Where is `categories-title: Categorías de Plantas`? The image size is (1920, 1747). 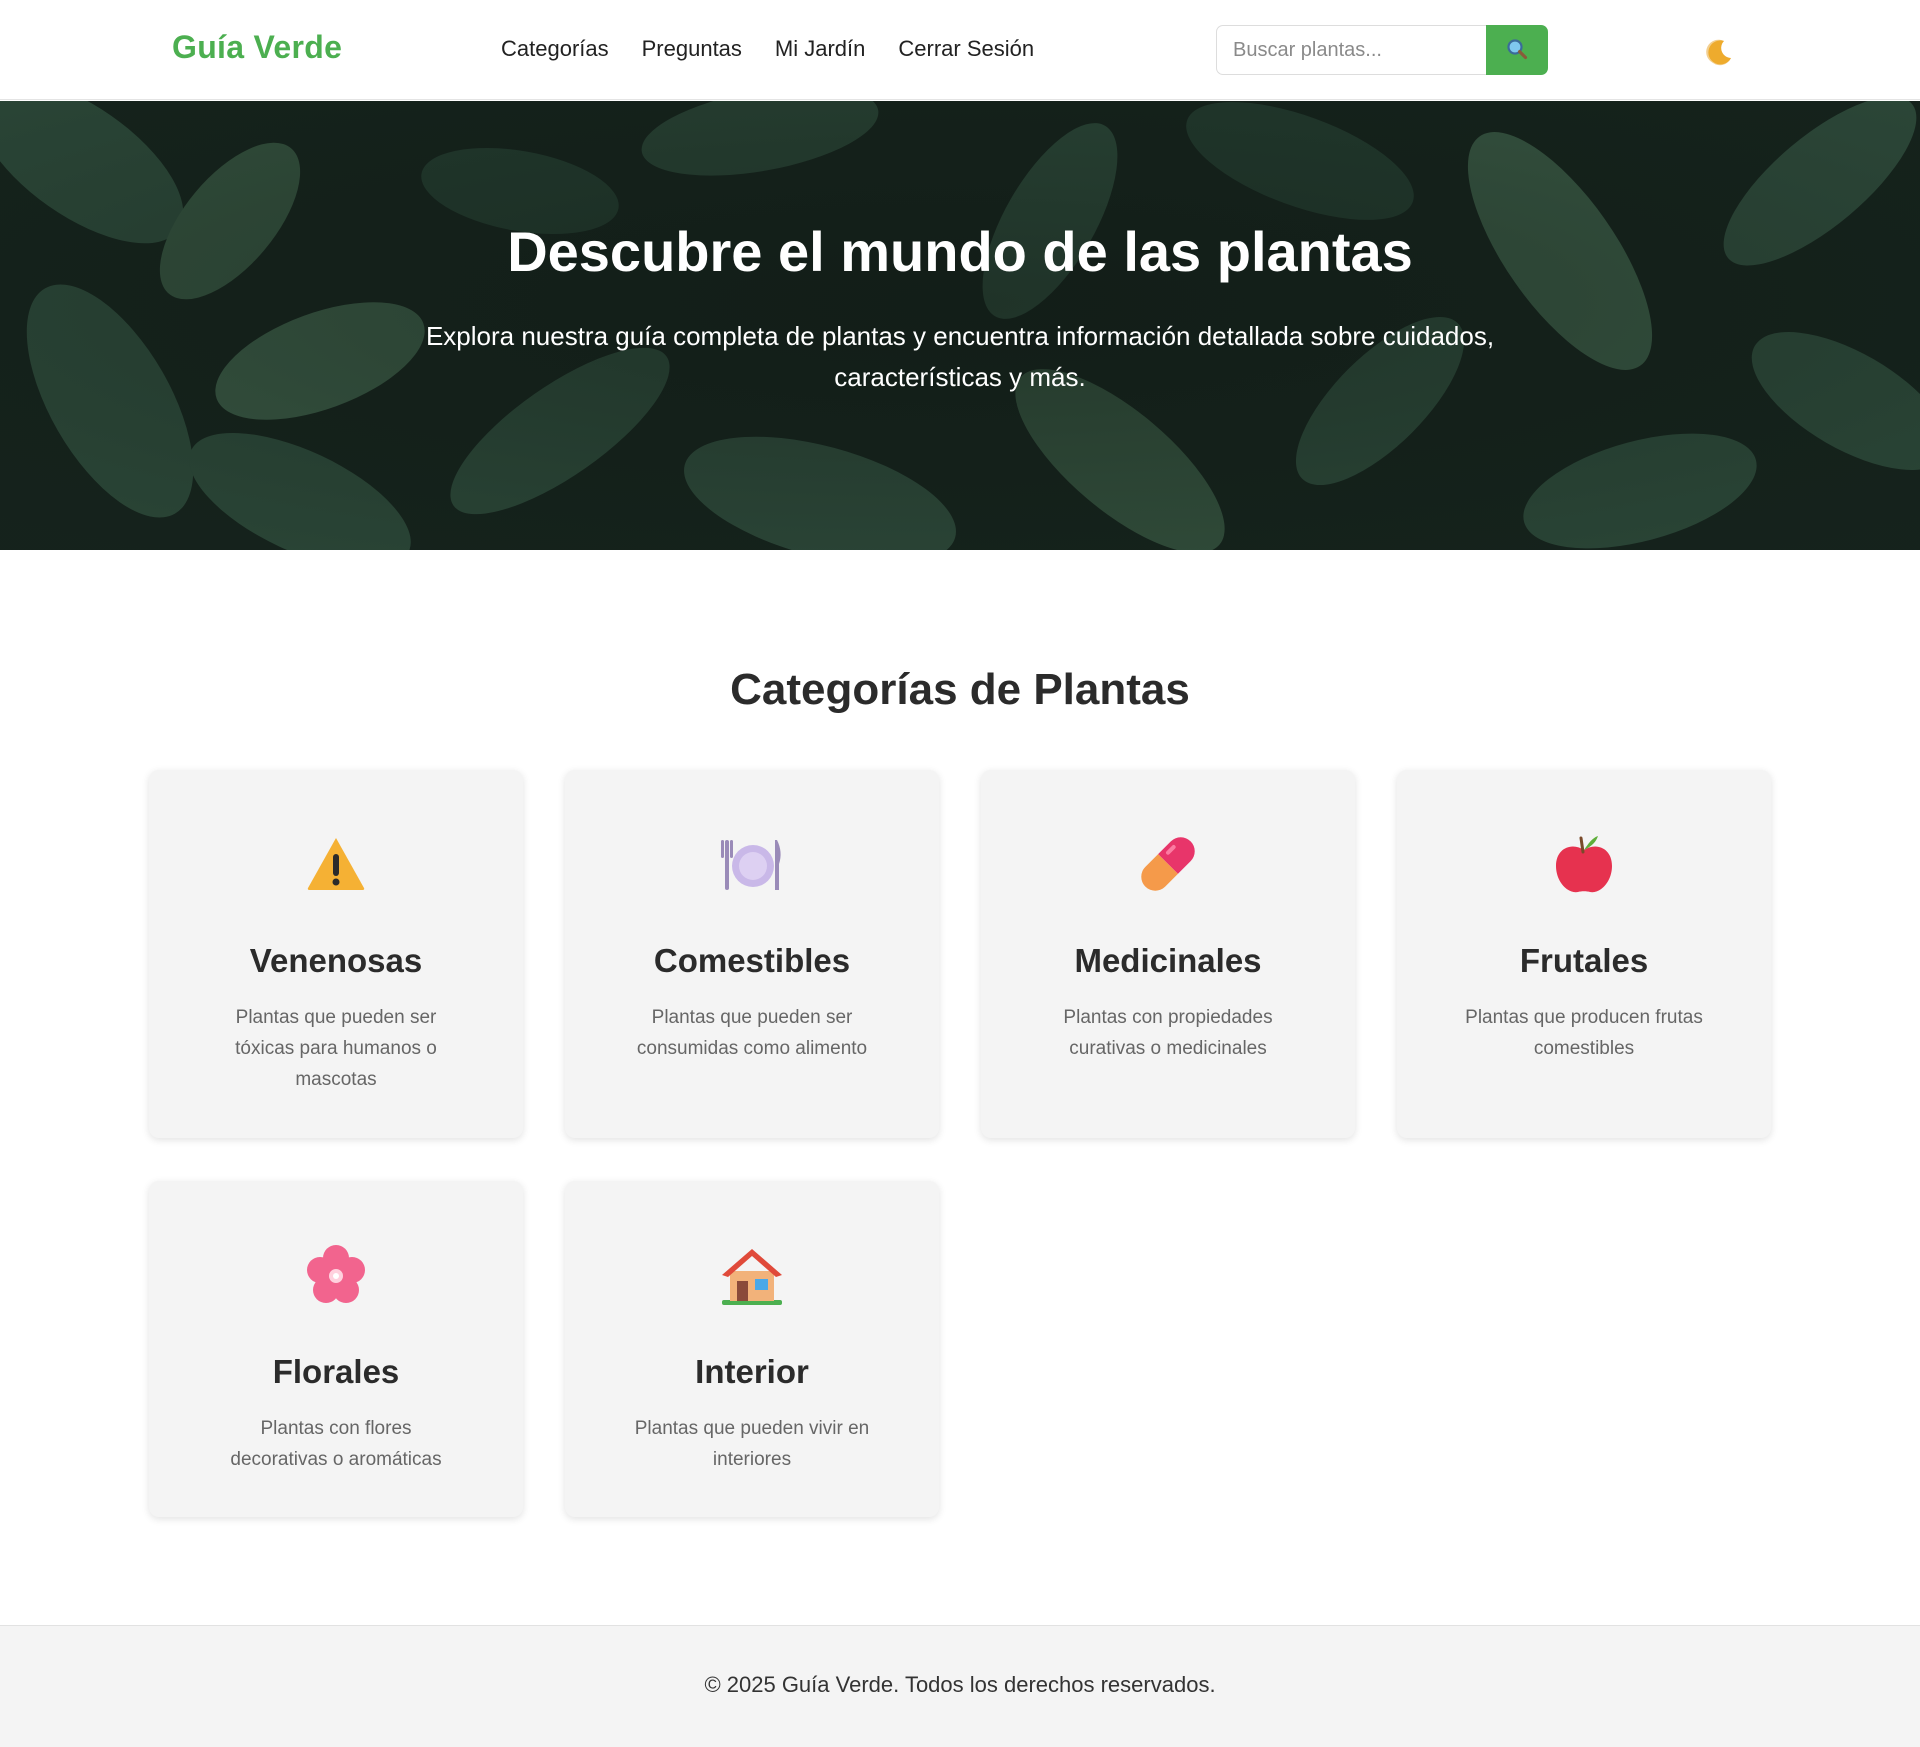 categories-title: Categorías de Plantas is located at coordinates (960, 689).